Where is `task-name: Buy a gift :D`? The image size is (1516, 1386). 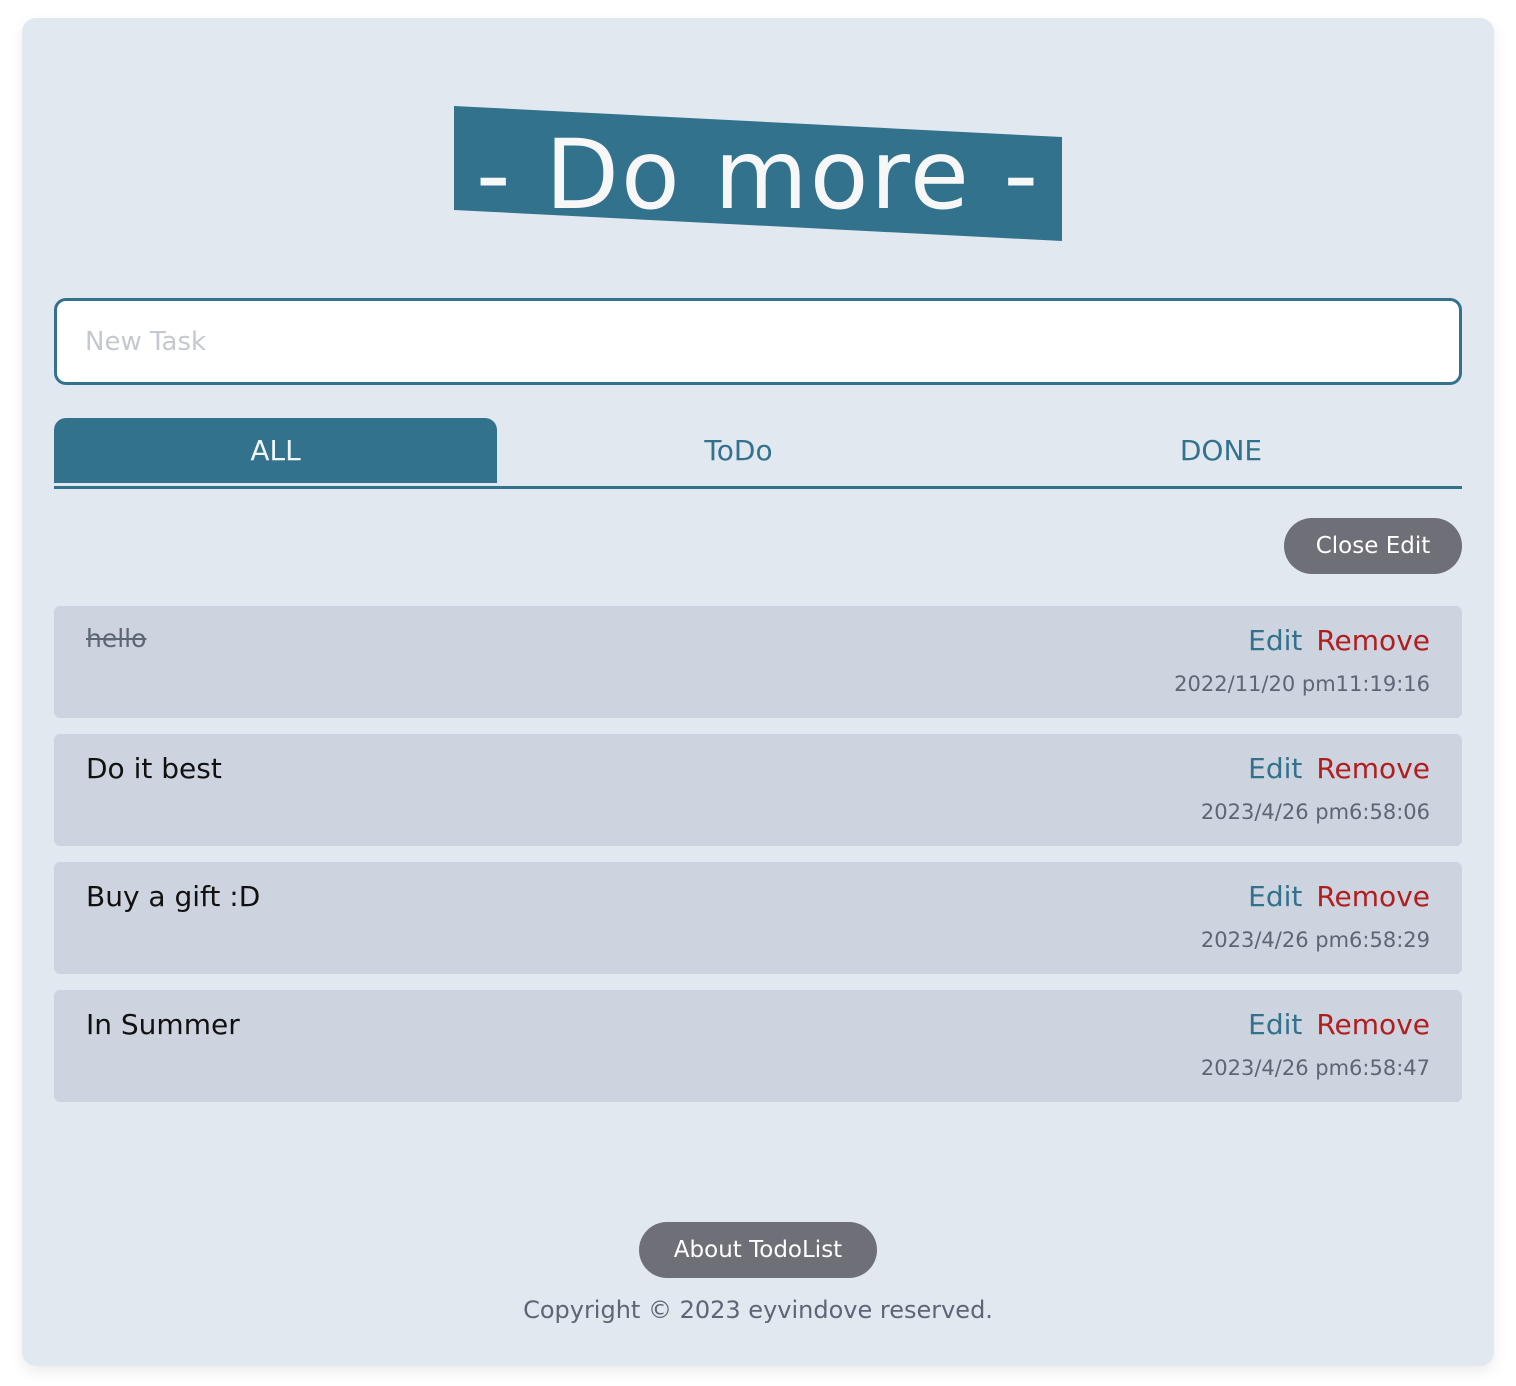 task-name: Buy a gift :D is located at coordinates (173, 896).